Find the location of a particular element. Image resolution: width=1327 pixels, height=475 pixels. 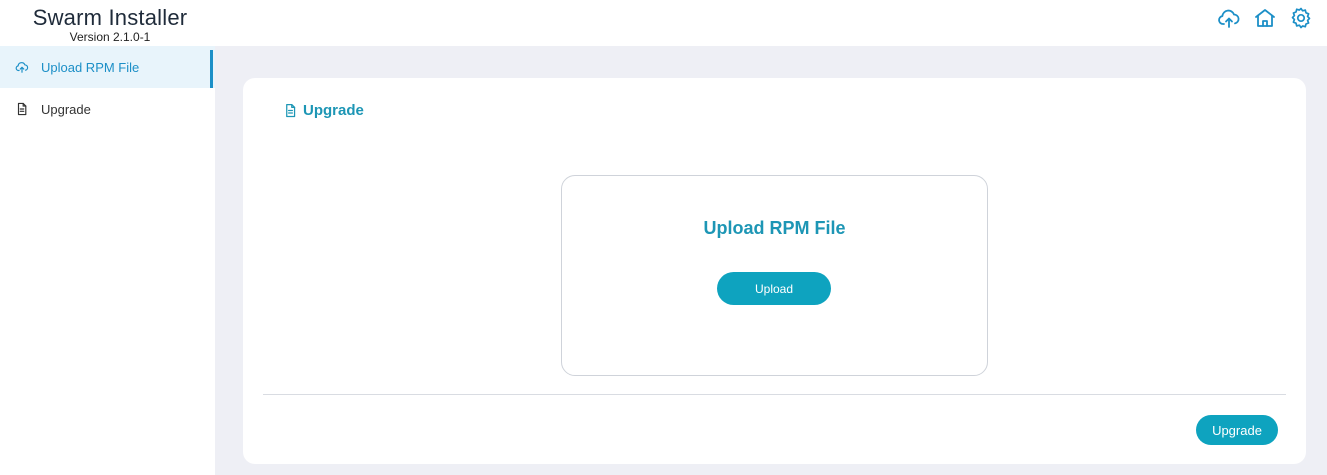

upgrade-button: Upgrade is located at coordinates (1237, 430).